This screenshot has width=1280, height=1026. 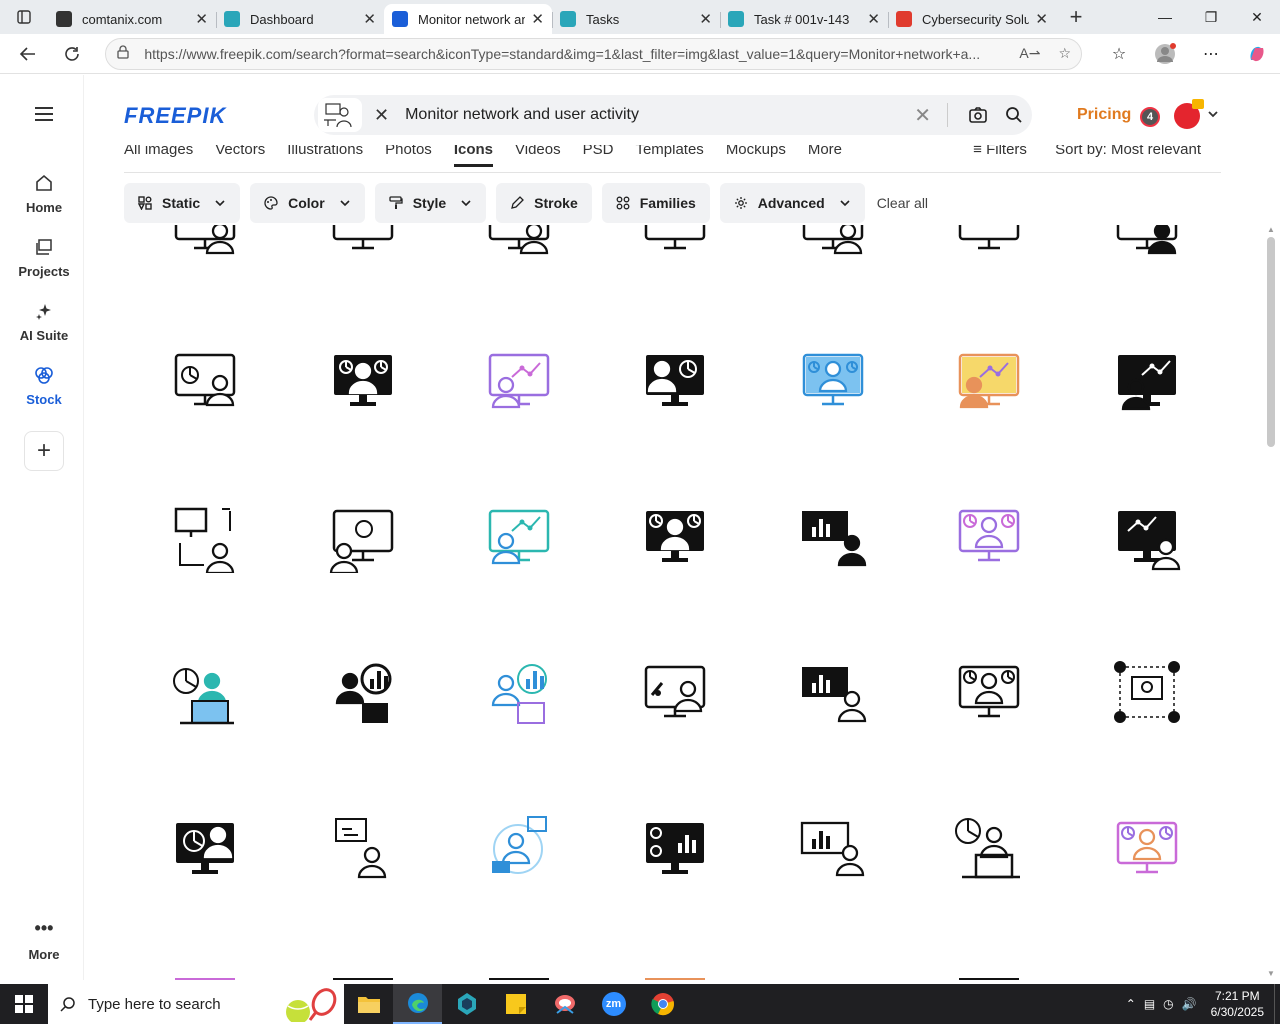 I want to click on sidebar-item-ai-suite: AI Suite, so click(x=44, y=321).